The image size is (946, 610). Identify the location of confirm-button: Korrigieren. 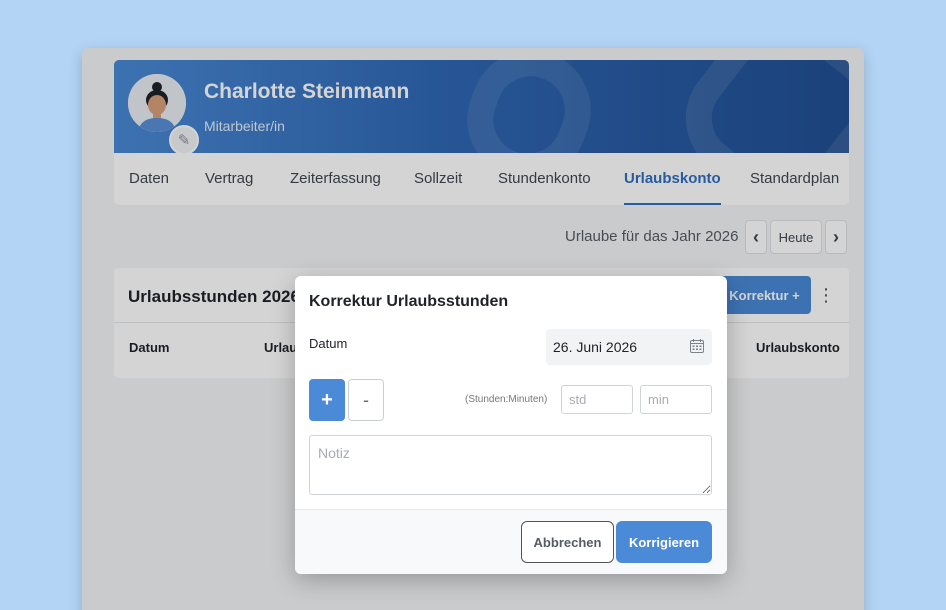
(664, 542).